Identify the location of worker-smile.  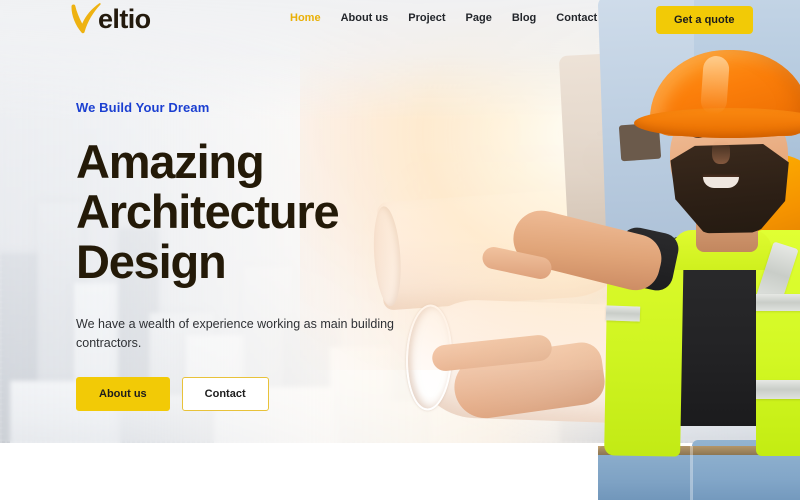
(721, 182).